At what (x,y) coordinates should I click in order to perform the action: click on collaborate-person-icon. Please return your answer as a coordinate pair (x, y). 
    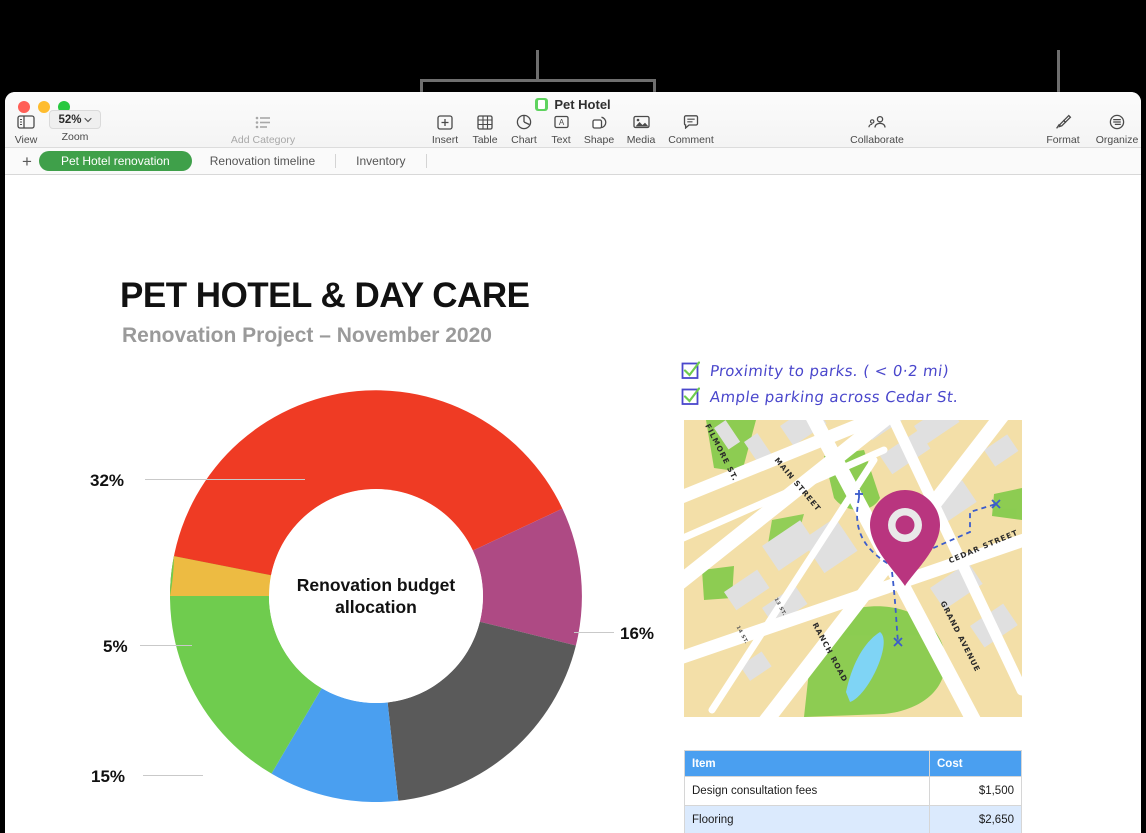
    Looking at the image, I should click on (877, 122).